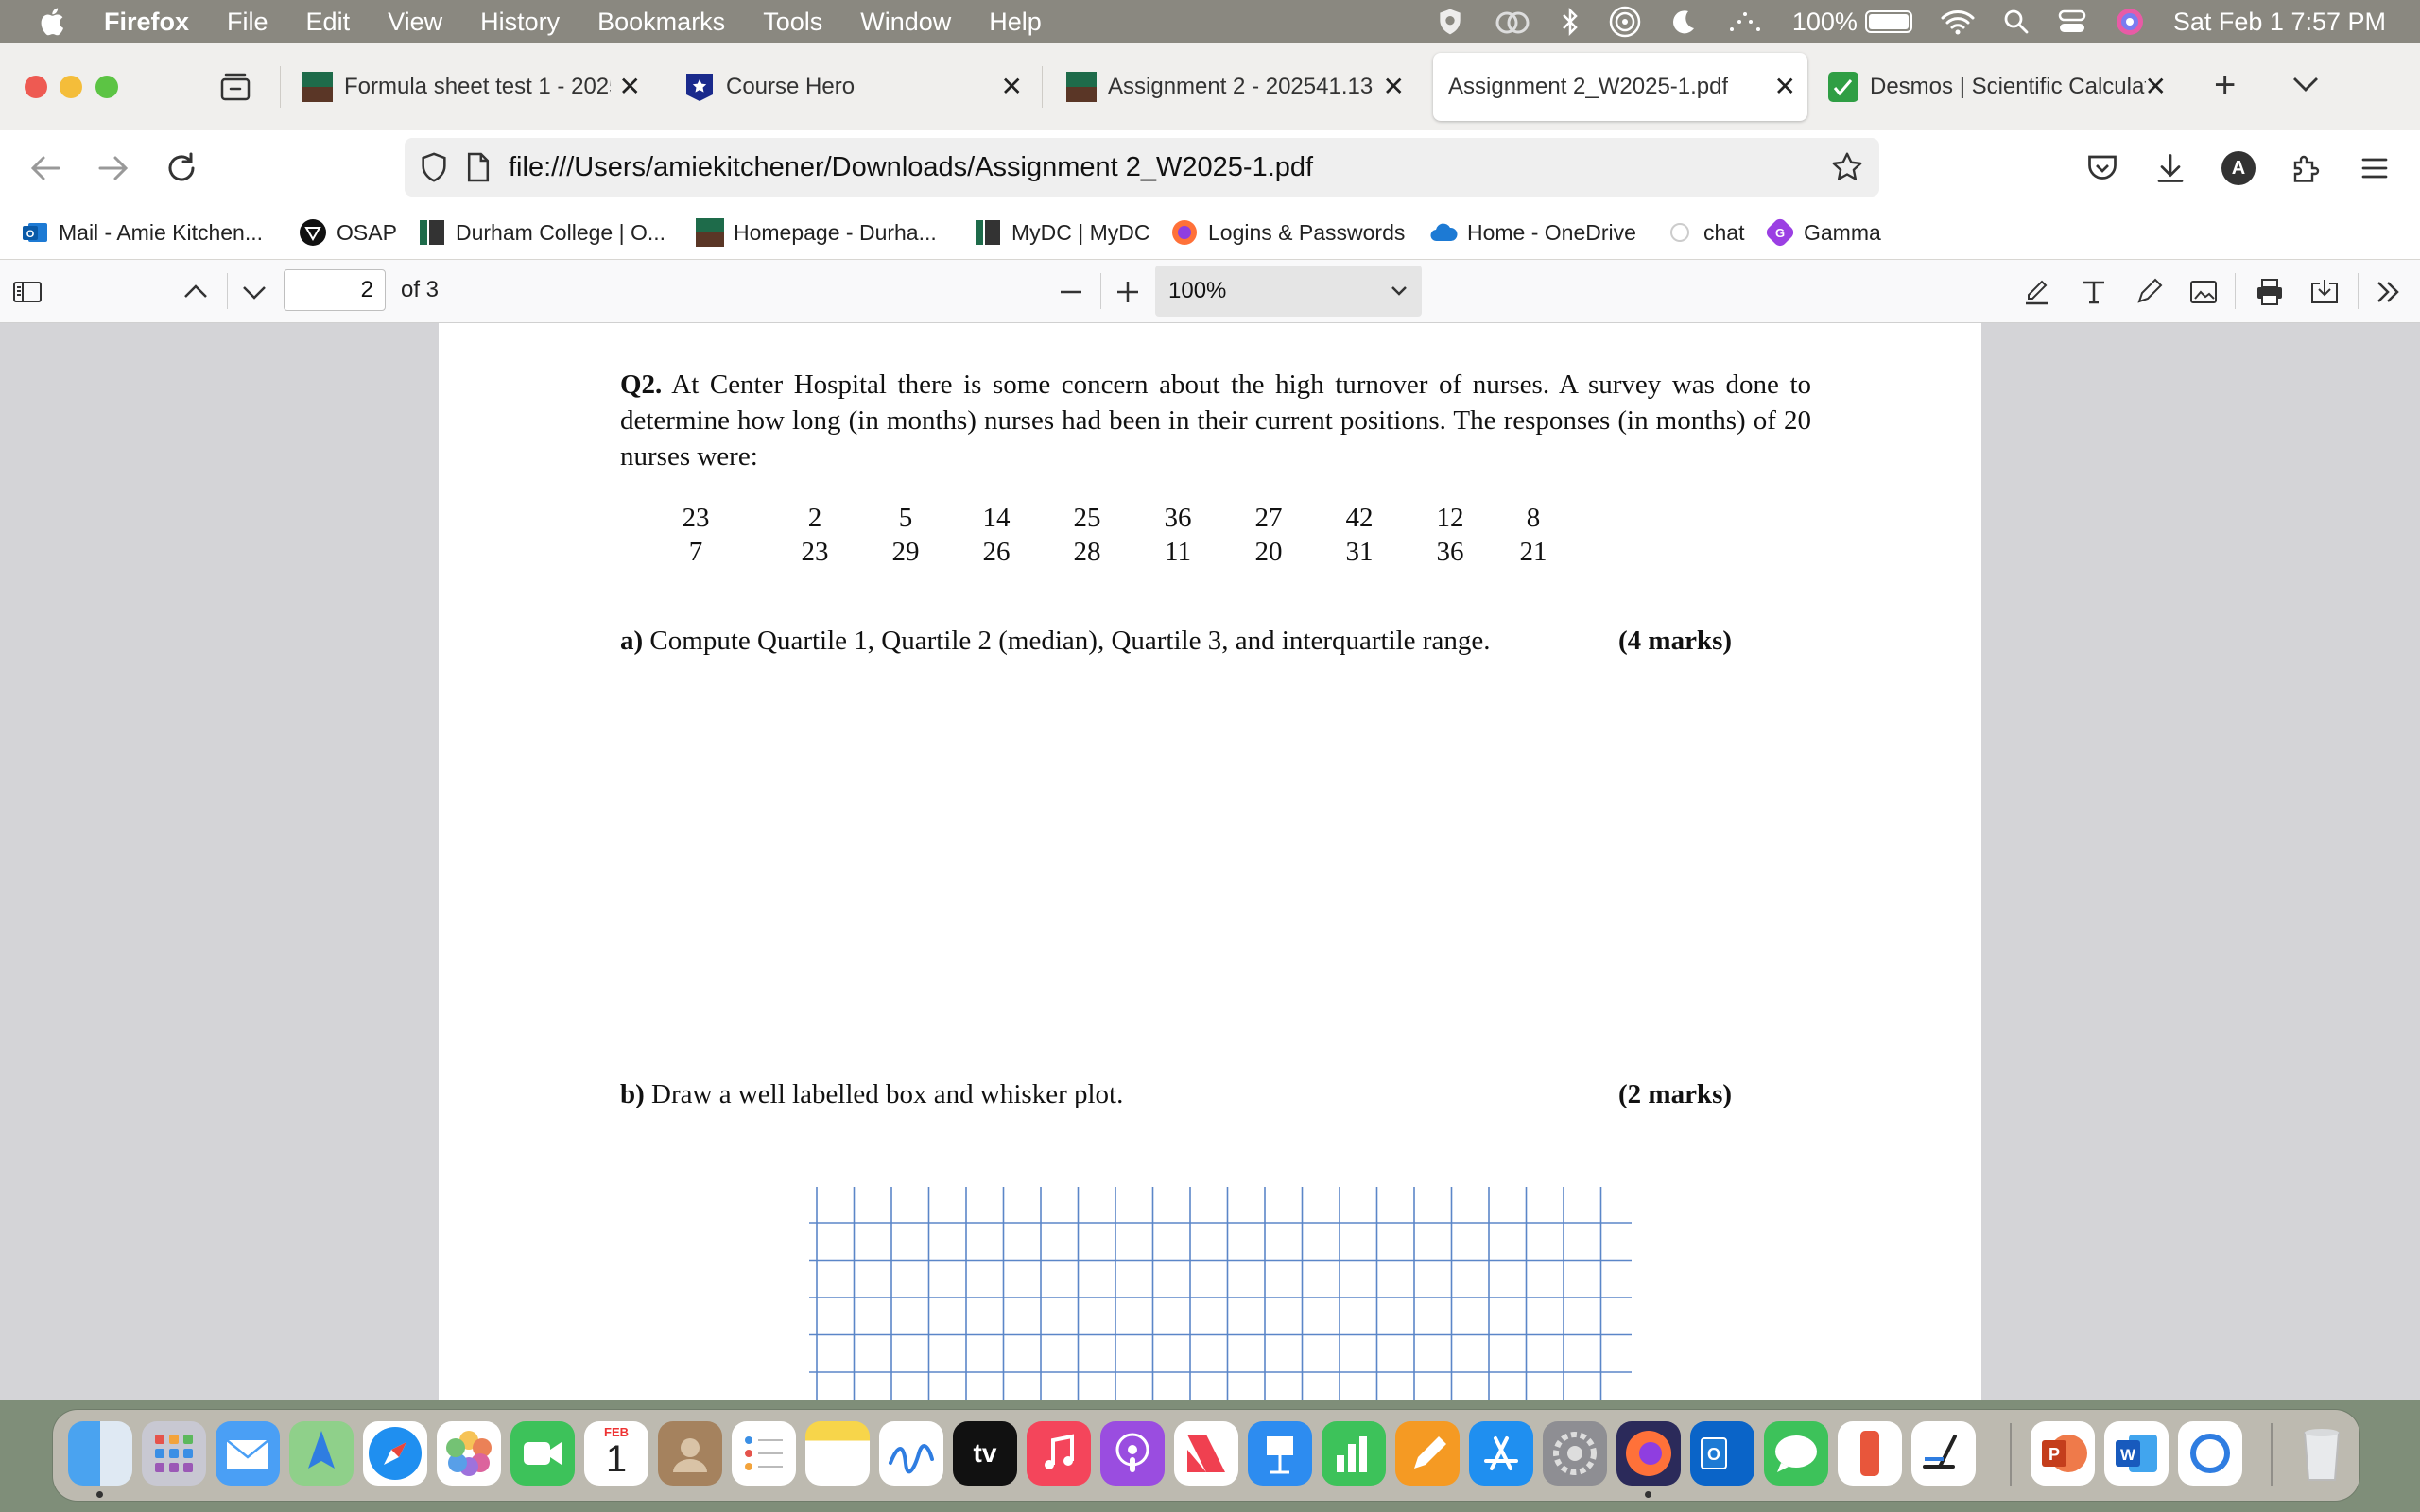 This screenshot has height=1512, width=2420. Describe the element at coordinates (2270, 292) in the screenshot. I see `print-icon` at that location.